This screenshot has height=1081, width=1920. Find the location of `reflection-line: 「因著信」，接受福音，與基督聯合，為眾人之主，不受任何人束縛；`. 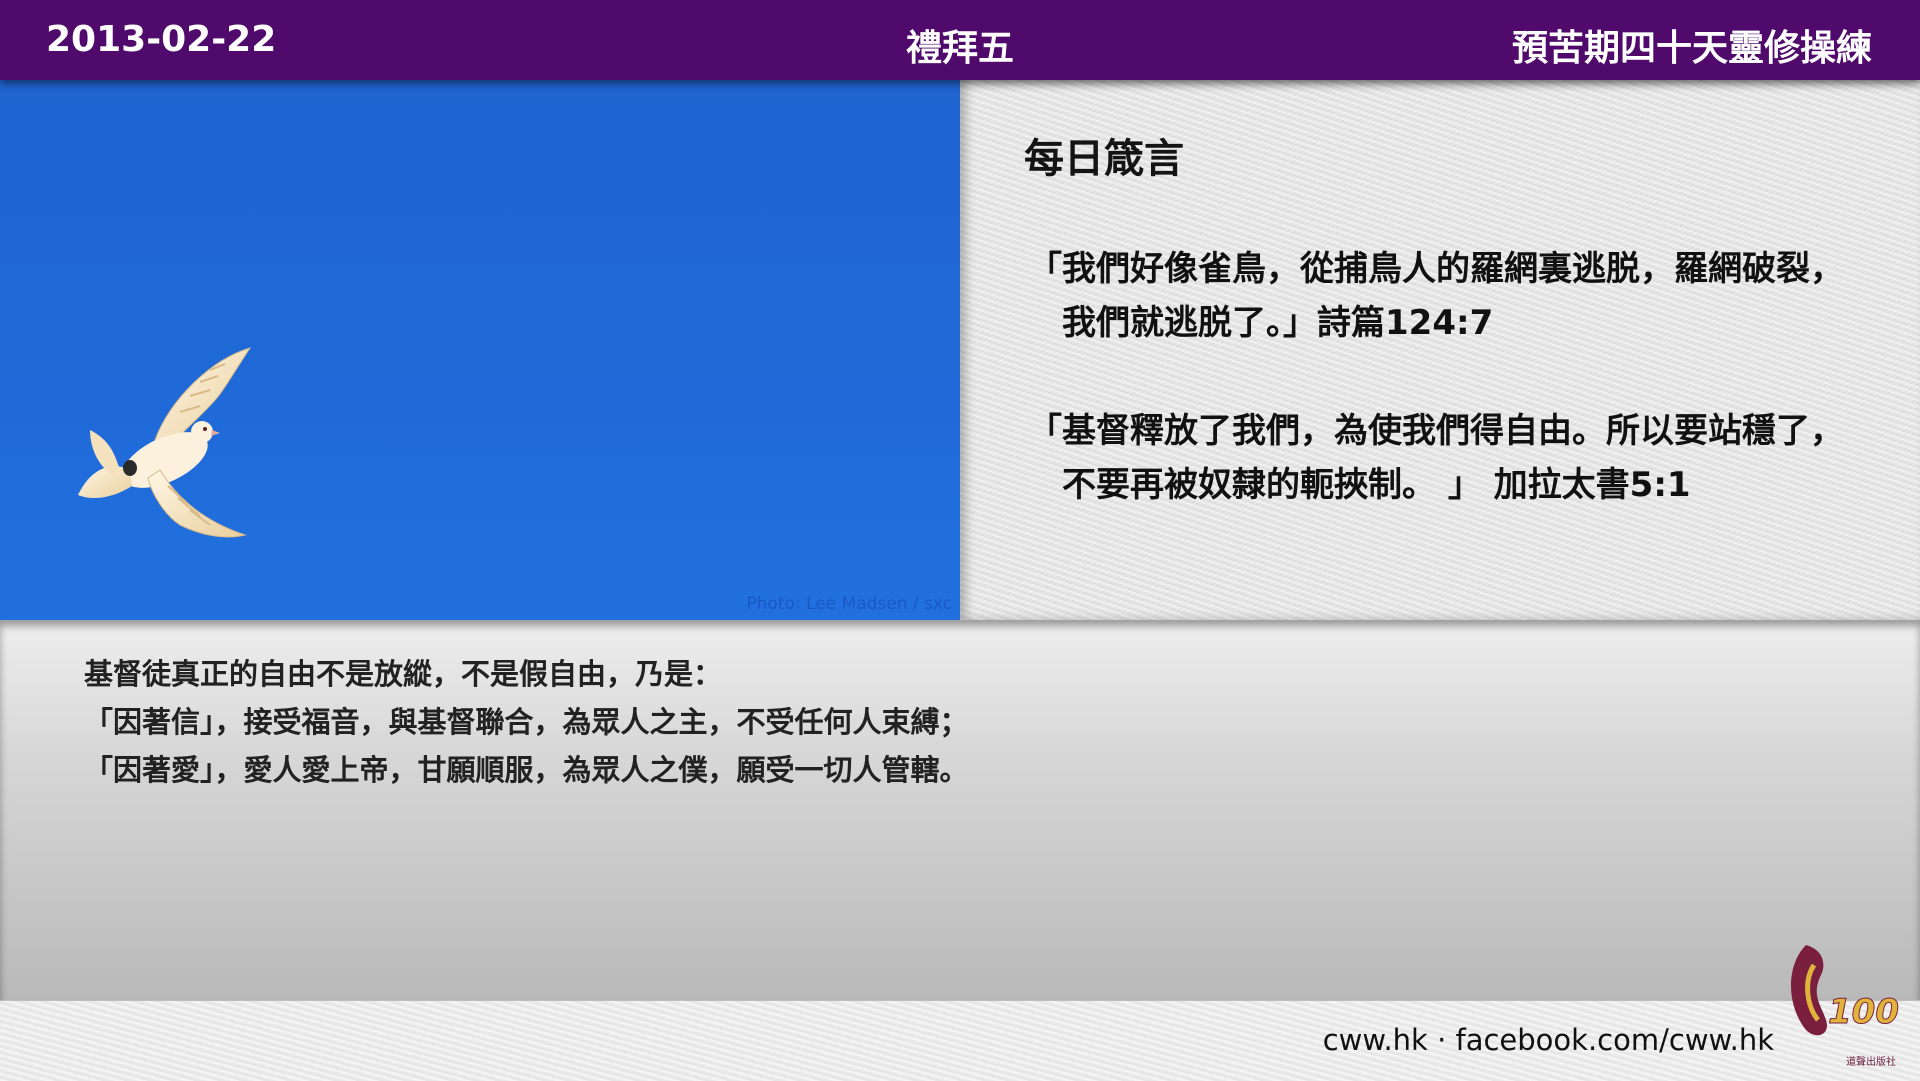

reflection-line: 「因著信」，接受福音，與基督聯合，為眾人之主，不受任何人束縛； is located at coordinates (526, 722).